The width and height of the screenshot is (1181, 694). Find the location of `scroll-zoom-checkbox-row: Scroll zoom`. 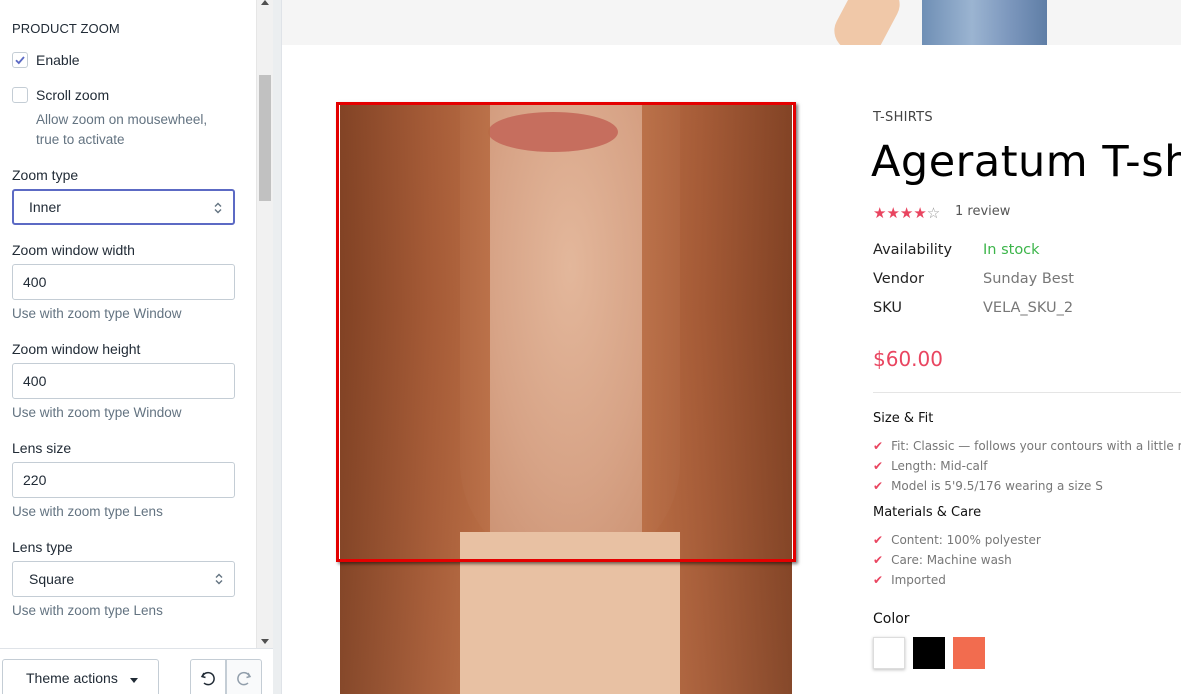

scroll-zoom-checkbox-row: Scroll zoom is located at coordinates (60, 95).